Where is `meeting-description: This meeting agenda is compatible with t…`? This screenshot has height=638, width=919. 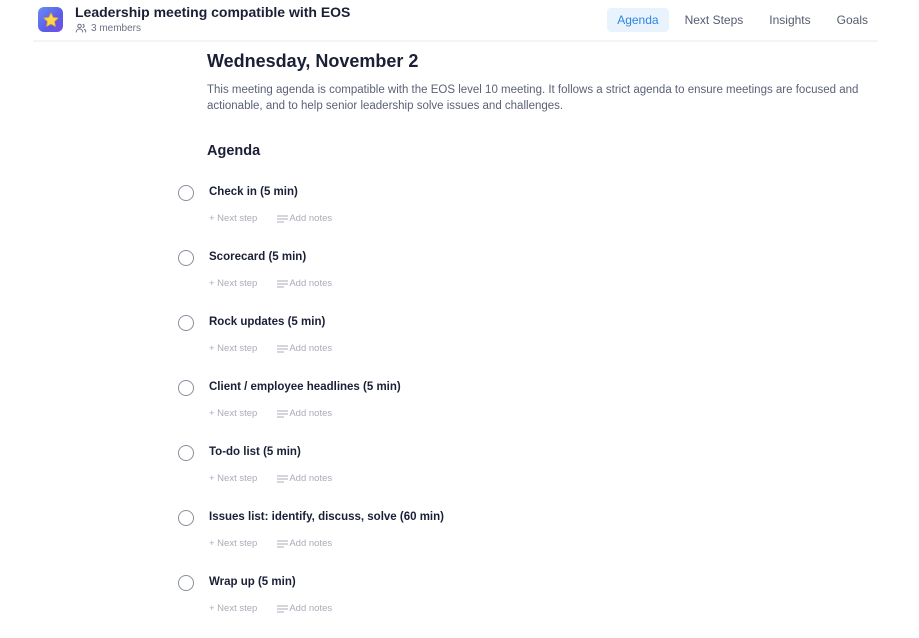
meeting-description: This meeting agenda is compatible with t… is located at coordinates (533, 98).